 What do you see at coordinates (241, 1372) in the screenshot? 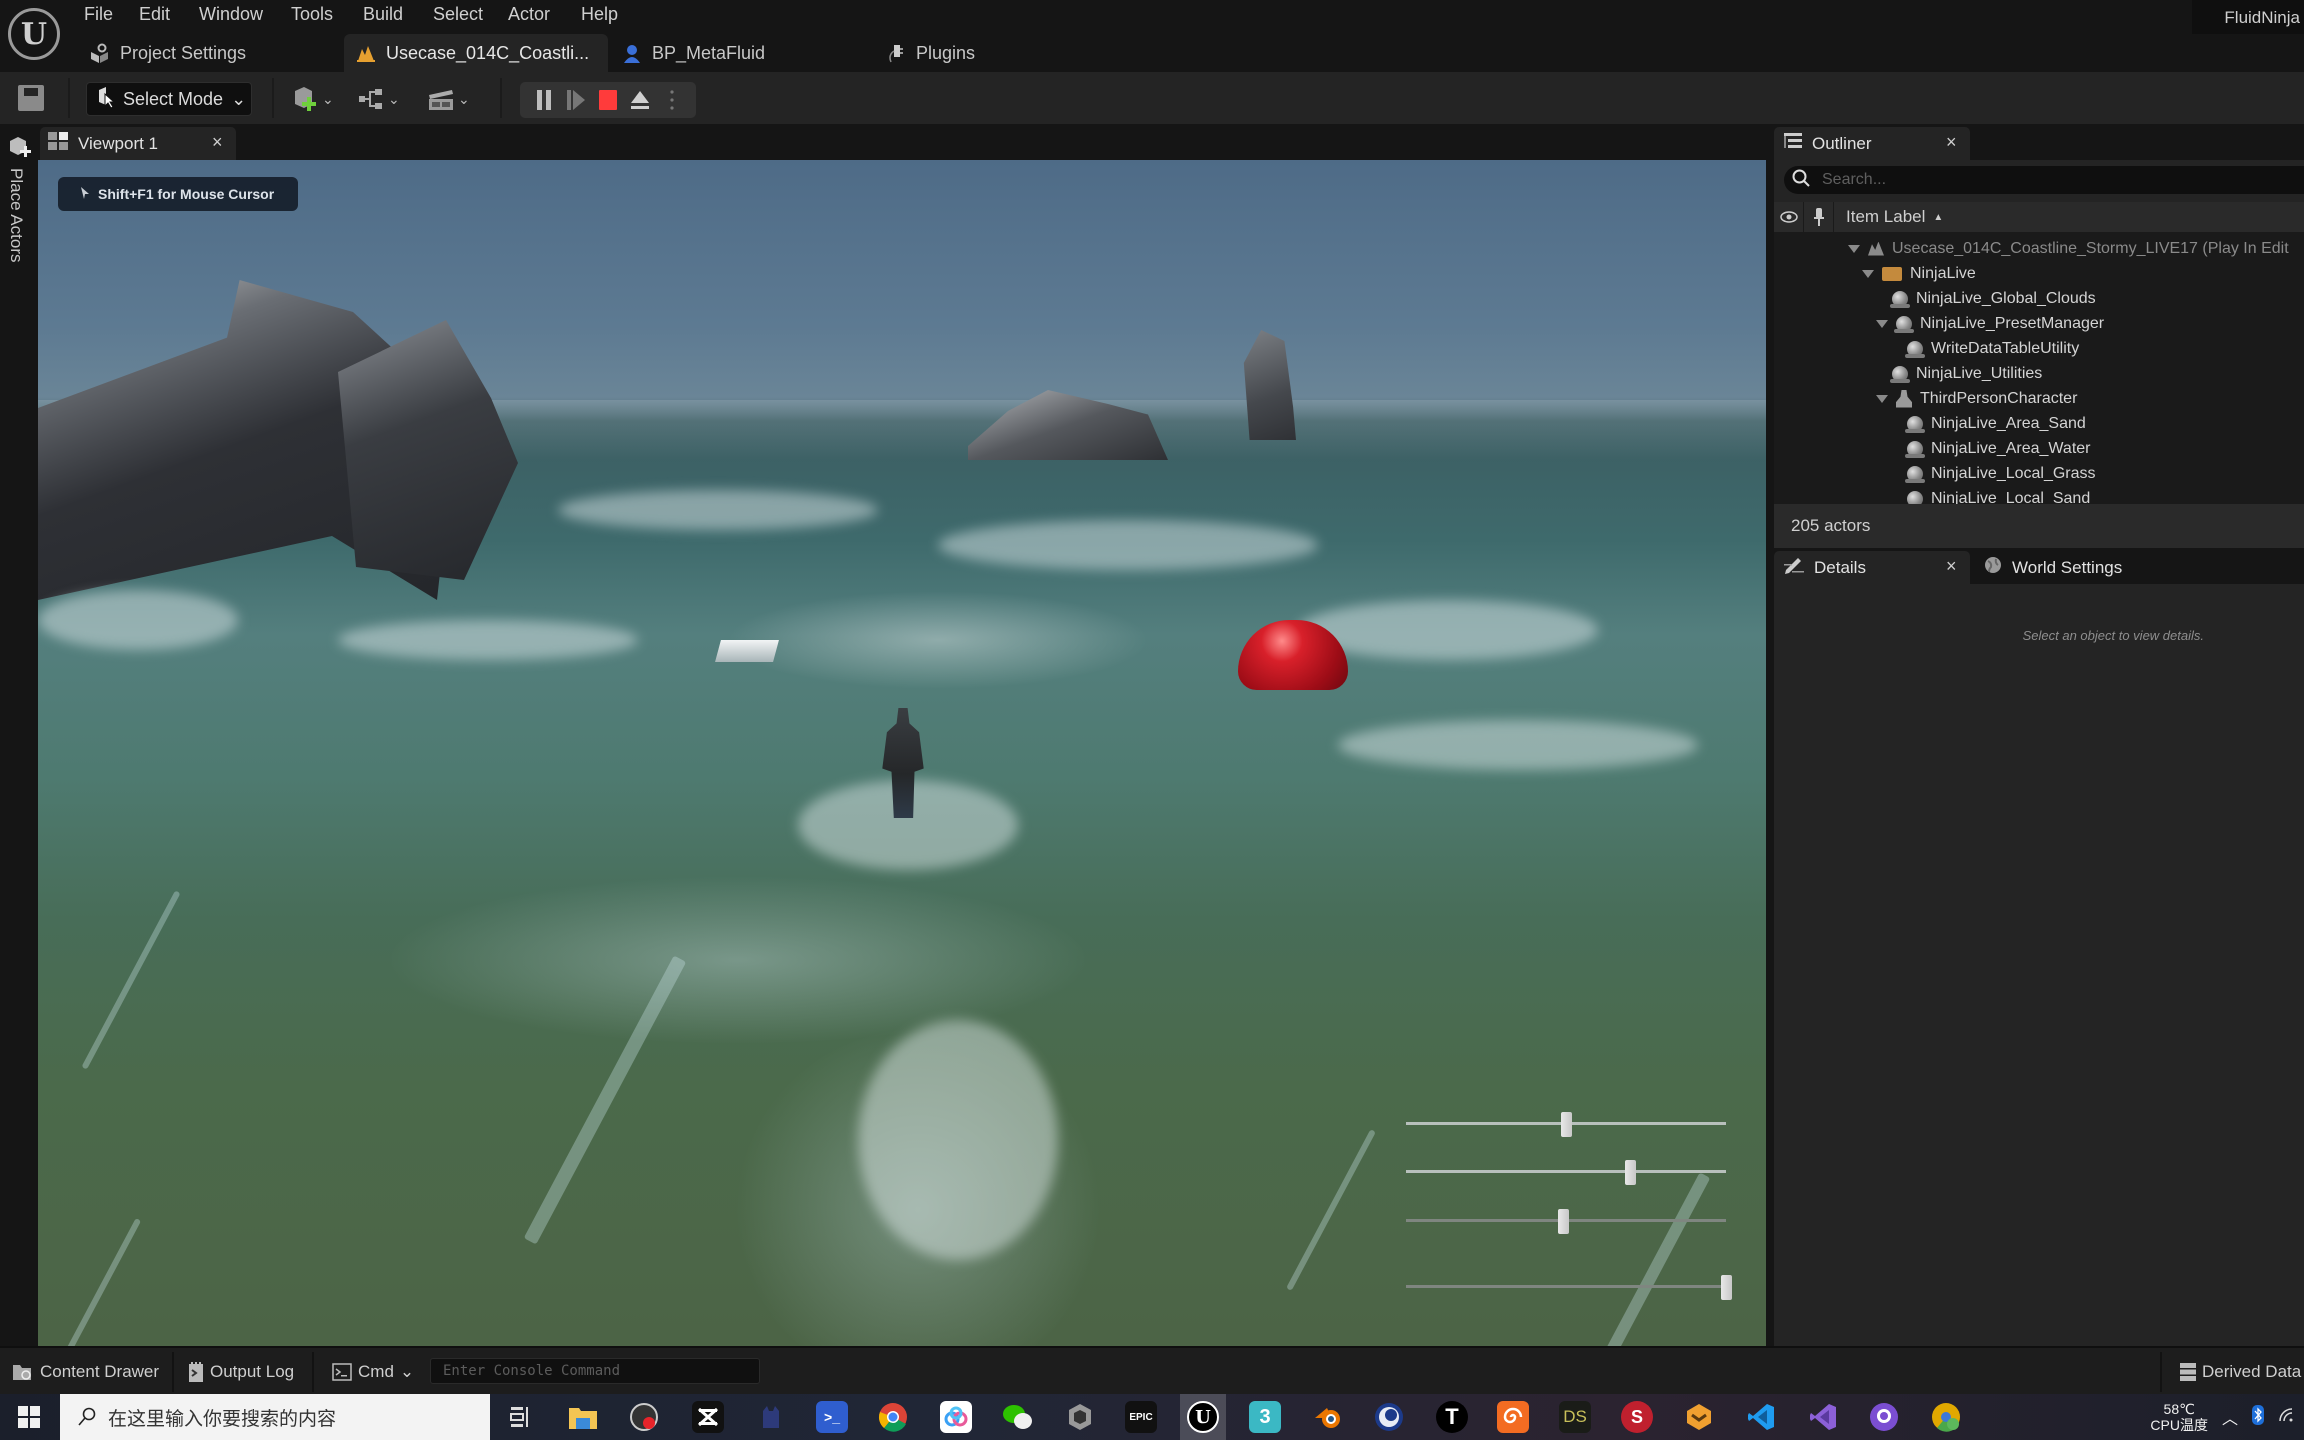
I see `output-log-button: Output Log` at bounding box center [241, 1372].